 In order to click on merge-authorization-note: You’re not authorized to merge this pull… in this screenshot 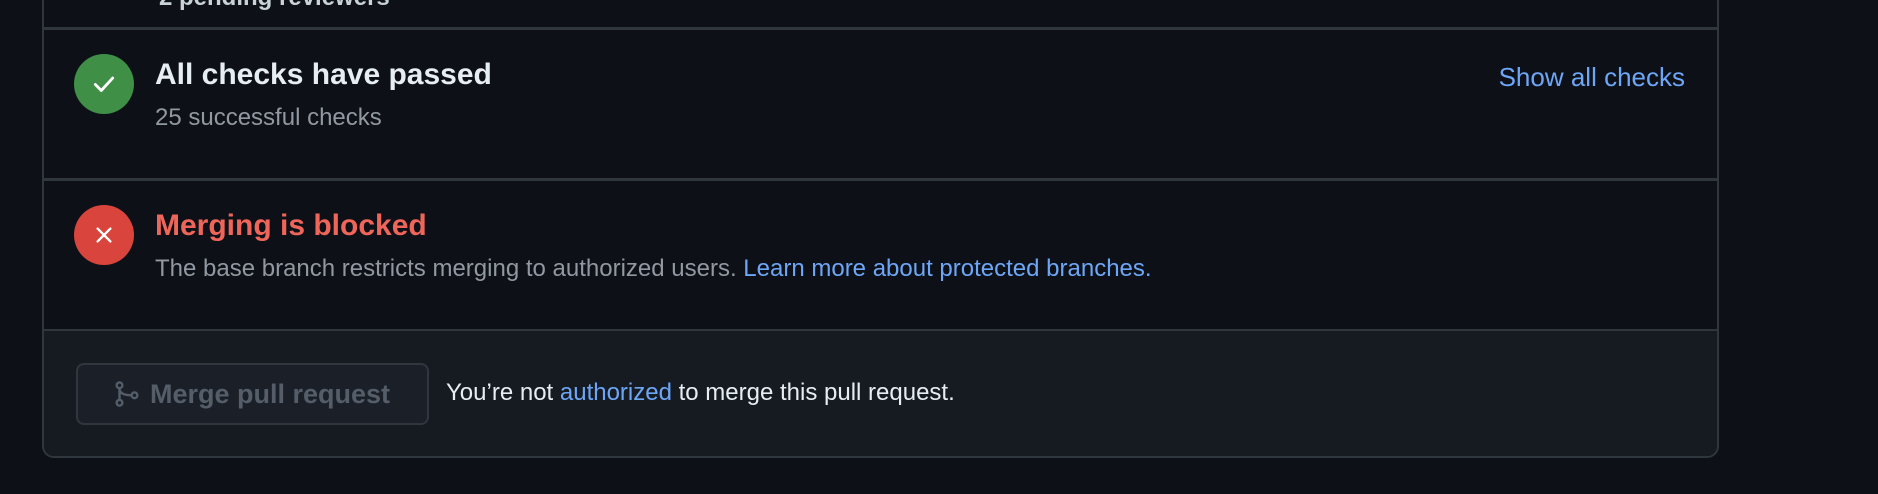, I will do `click(700, 393)`.